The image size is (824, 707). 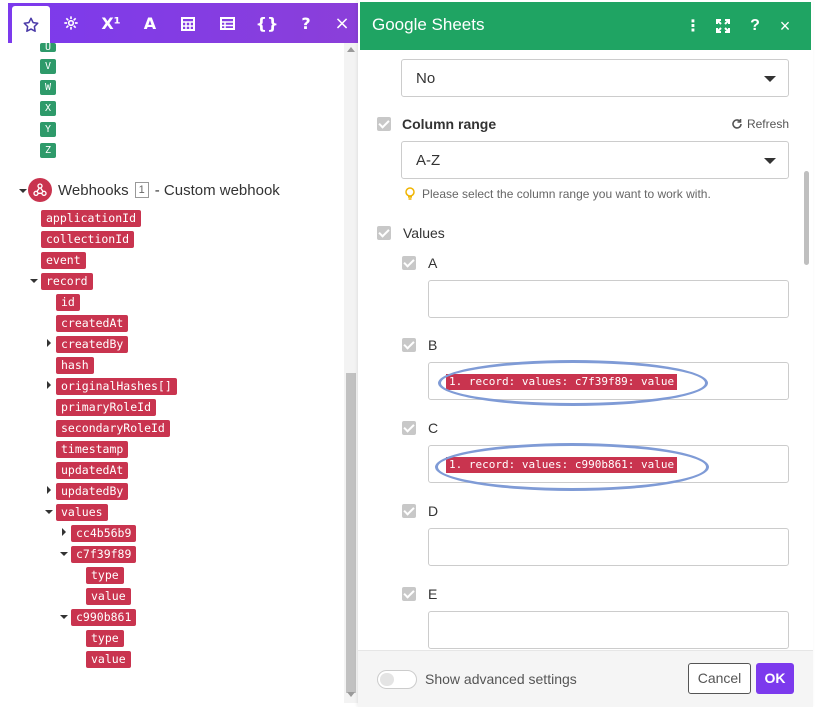 What do you see at coordinates (608, 547) in the screenshot?
I see `column-d-input` at bounding box center [608, 547].